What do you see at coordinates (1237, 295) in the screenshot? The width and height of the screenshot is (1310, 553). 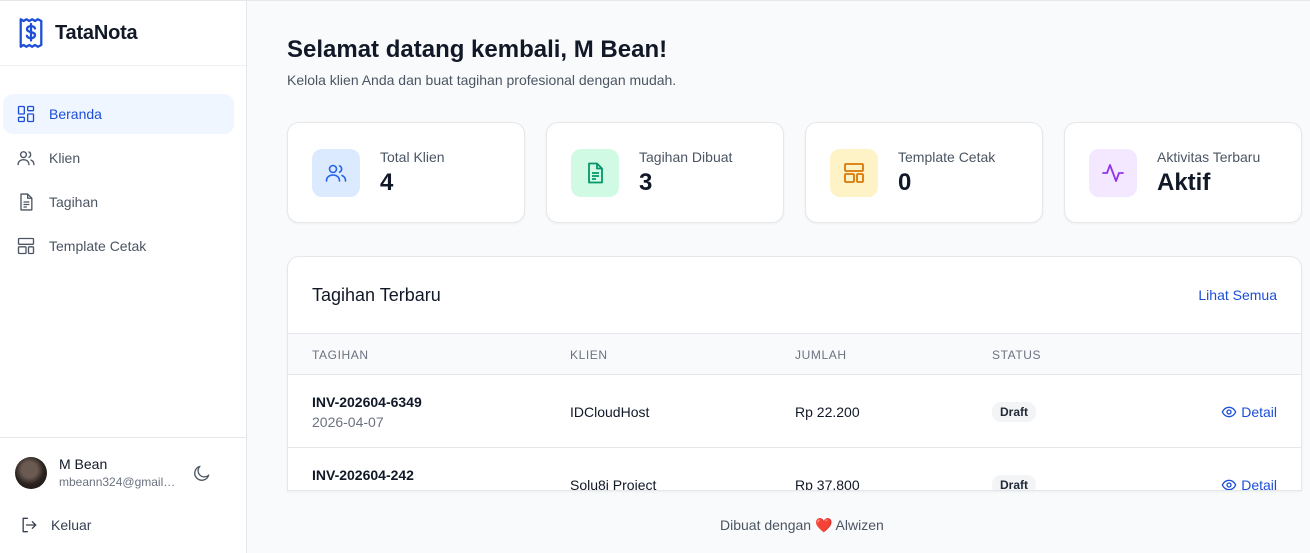 I see `see-all-link: Lihat Semua` at bounding box center [1237, 295].